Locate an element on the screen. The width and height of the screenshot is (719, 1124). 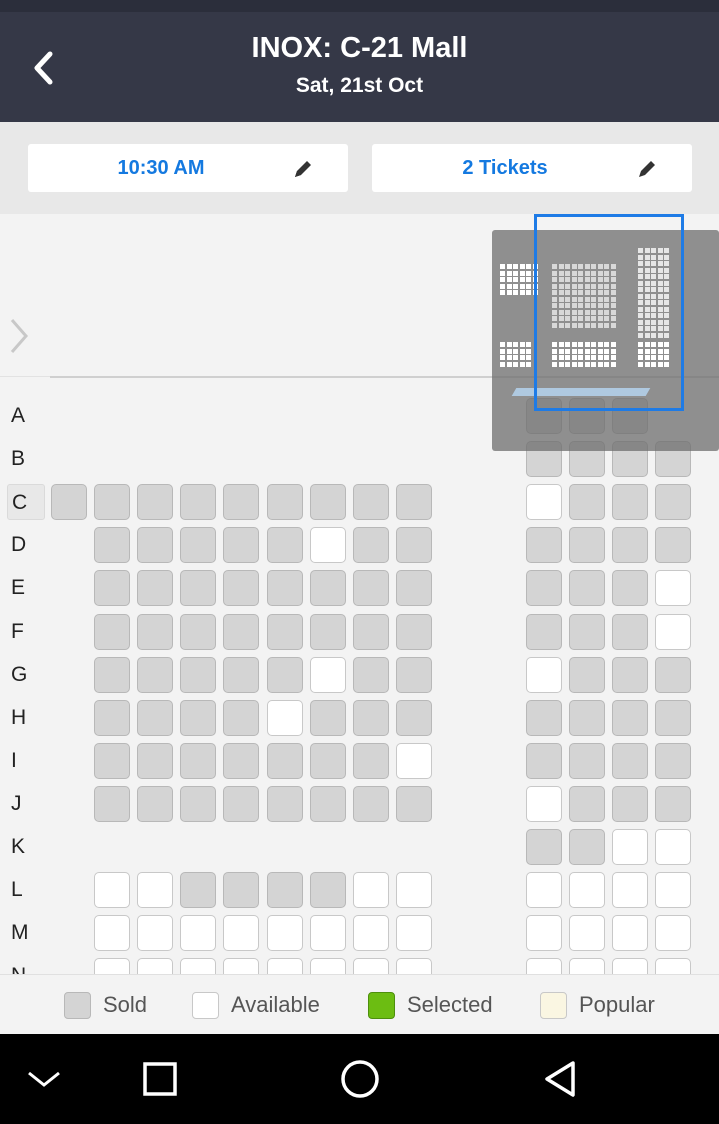
selection-bar: 10:30 AM 2 Tickets is located at coordinates (359, 168).